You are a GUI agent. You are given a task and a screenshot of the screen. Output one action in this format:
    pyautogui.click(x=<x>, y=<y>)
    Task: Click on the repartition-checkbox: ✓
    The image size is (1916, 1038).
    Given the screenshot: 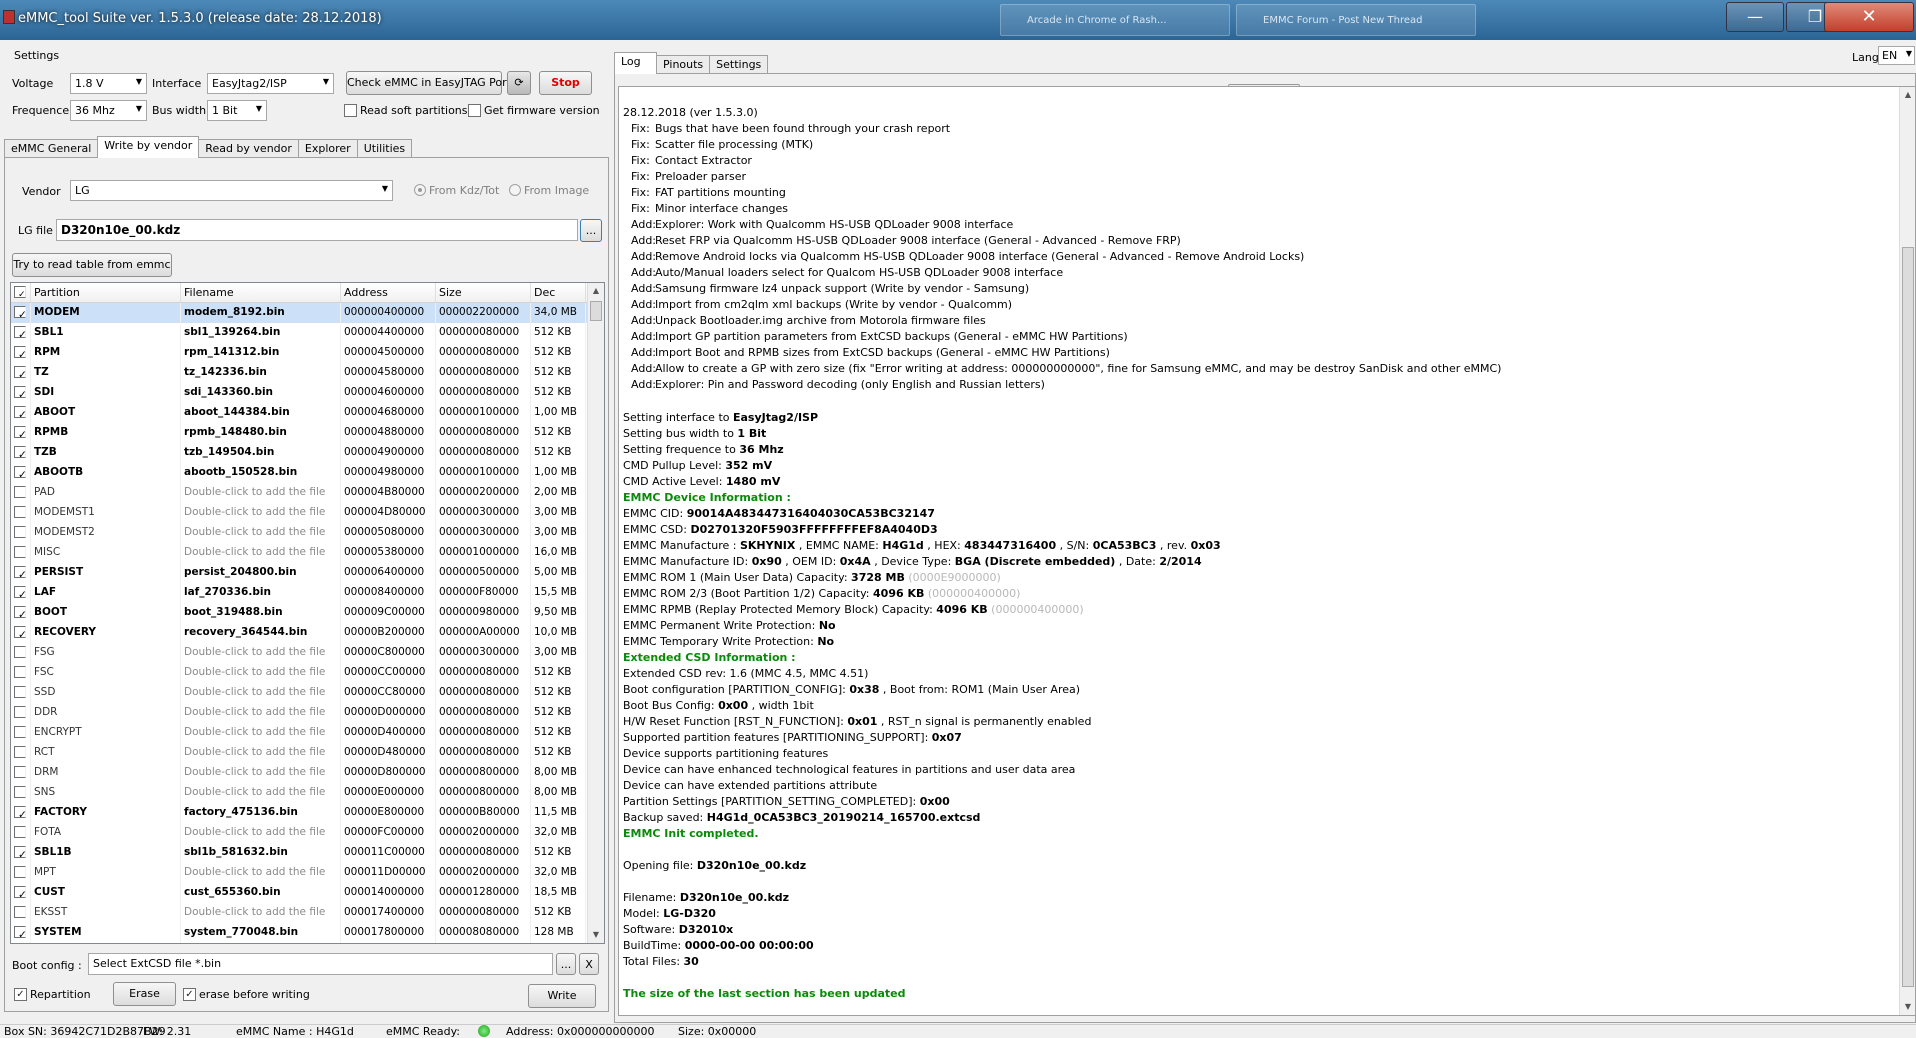 What is the action you would take?
    pyautogui.click(x=20, y=994)
    